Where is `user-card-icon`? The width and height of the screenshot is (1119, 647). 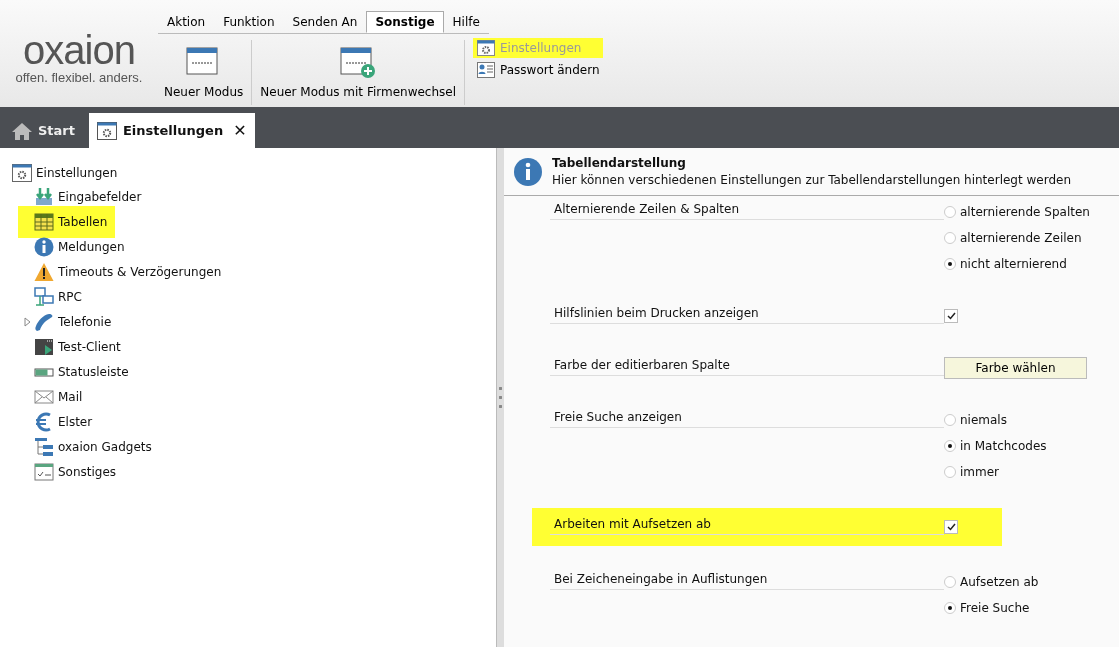
user-card-icon is located at coordinates (486, 70).